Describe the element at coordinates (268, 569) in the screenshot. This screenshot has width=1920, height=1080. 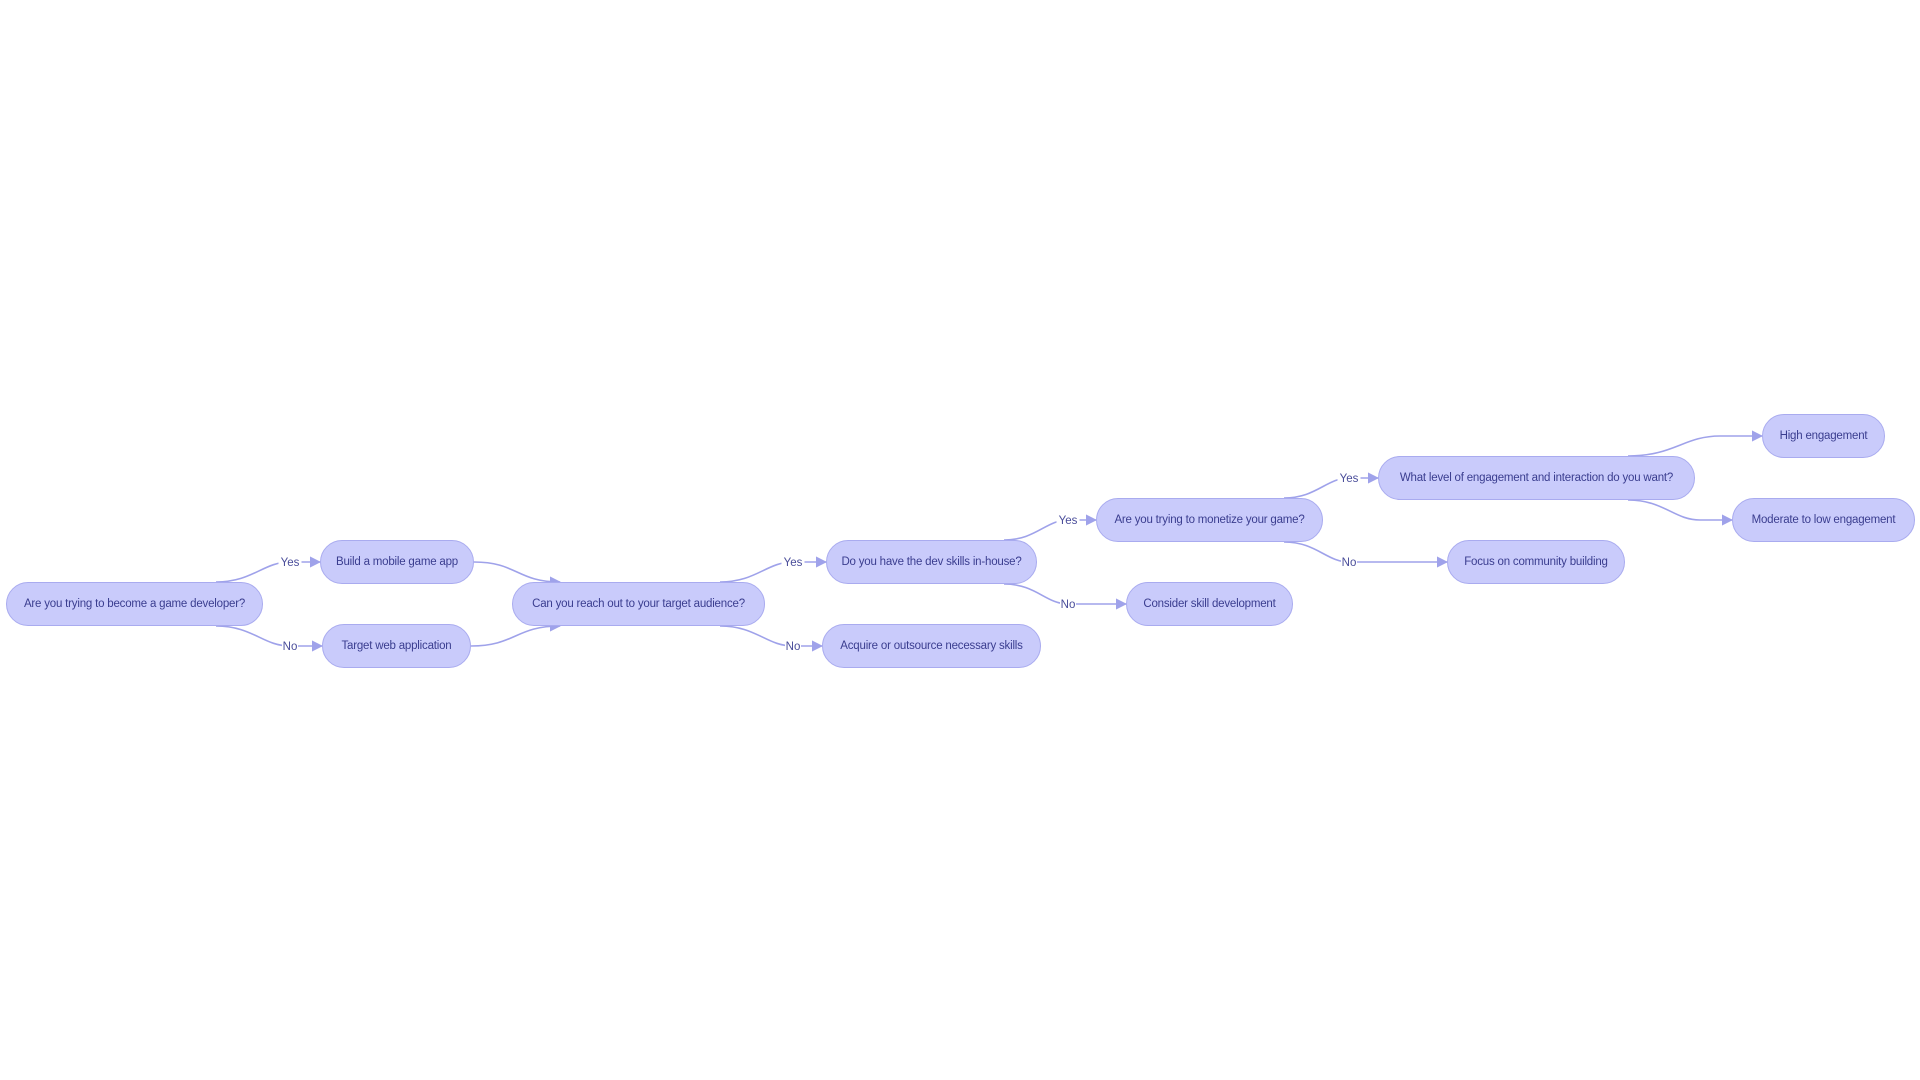
I see `edge-n1-n2` at that location.